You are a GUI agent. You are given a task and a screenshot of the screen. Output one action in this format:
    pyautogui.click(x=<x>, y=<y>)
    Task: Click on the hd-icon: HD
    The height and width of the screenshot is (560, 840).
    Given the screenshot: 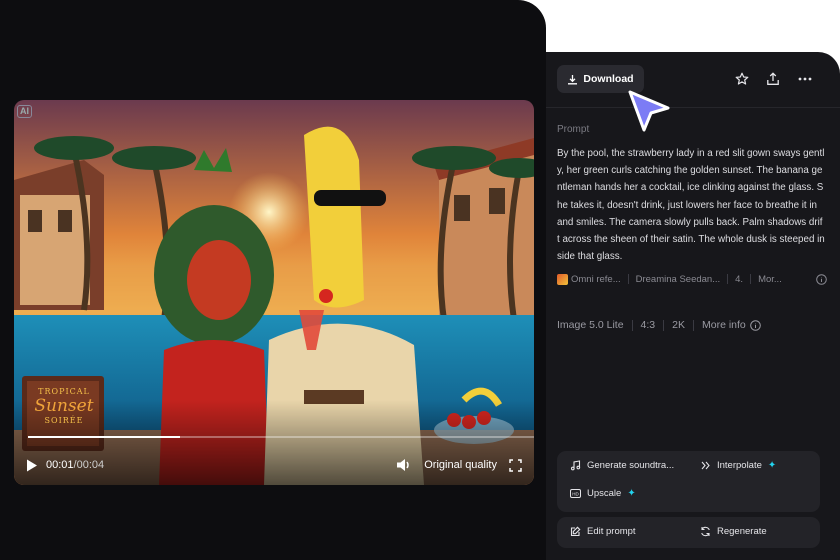 What is the action you would take?
    pyautogui.click(x=575, y=493)
    